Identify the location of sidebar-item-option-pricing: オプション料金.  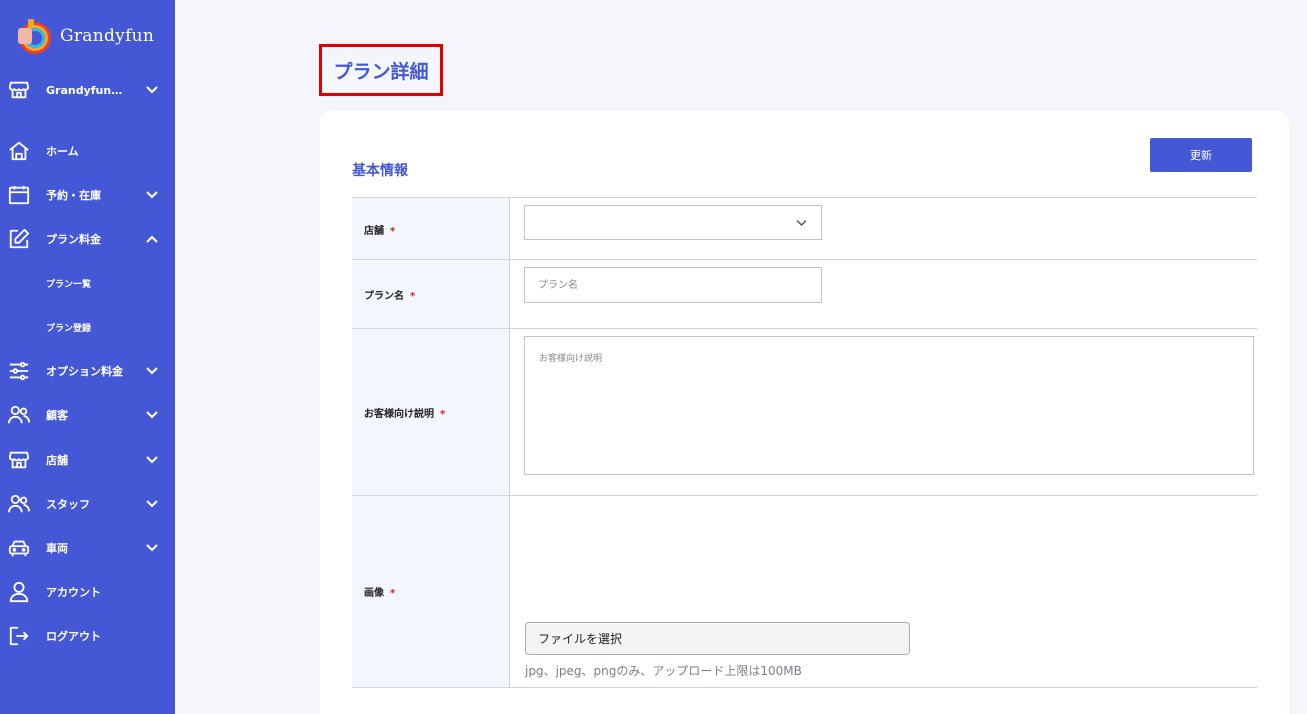
(87, 371).